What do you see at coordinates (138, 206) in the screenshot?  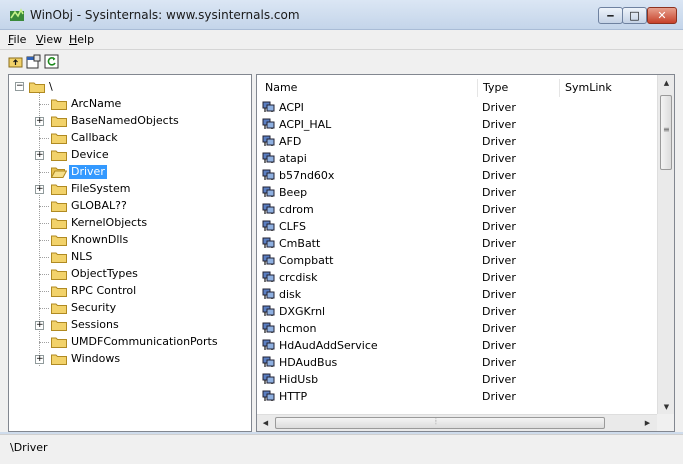 I see `tree-node-global: GLOBAL??` at bounding box center [138, 206].